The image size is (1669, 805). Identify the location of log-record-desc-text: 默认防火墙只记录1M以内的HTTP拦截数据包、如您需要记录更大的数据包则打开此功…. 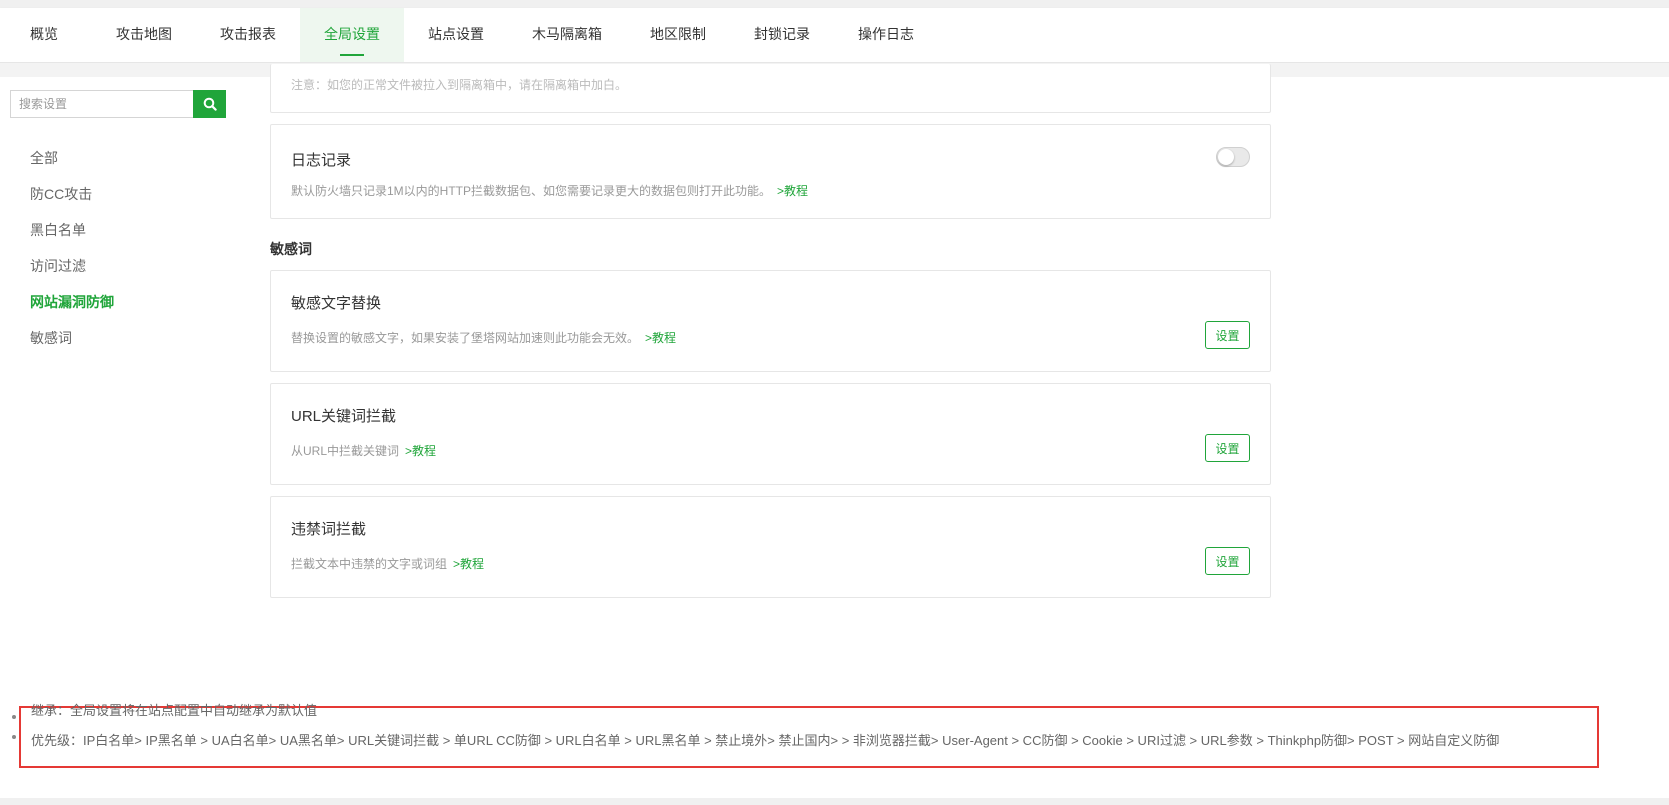
(531, 191).